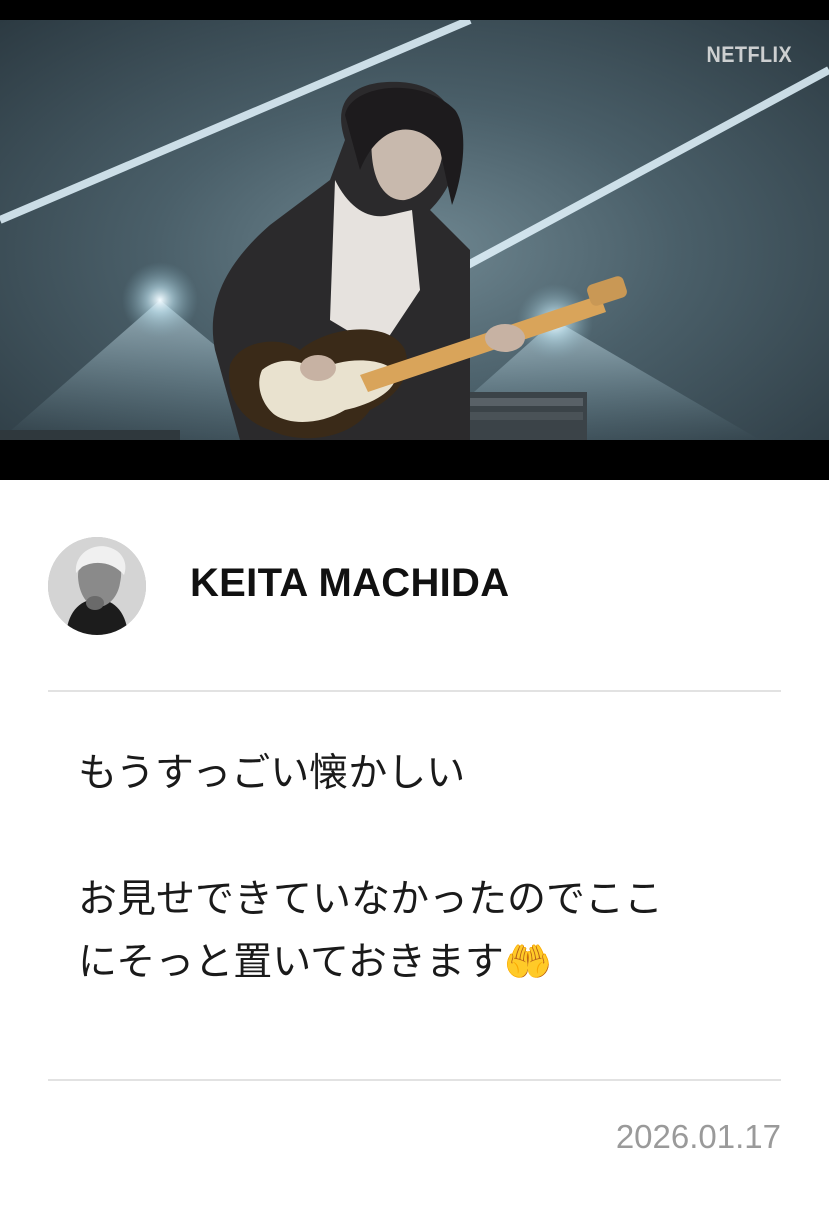  Describe the element at coordinates (698, 1136) in the screenshot. I see `post-date: 2026.01.17` at that location.